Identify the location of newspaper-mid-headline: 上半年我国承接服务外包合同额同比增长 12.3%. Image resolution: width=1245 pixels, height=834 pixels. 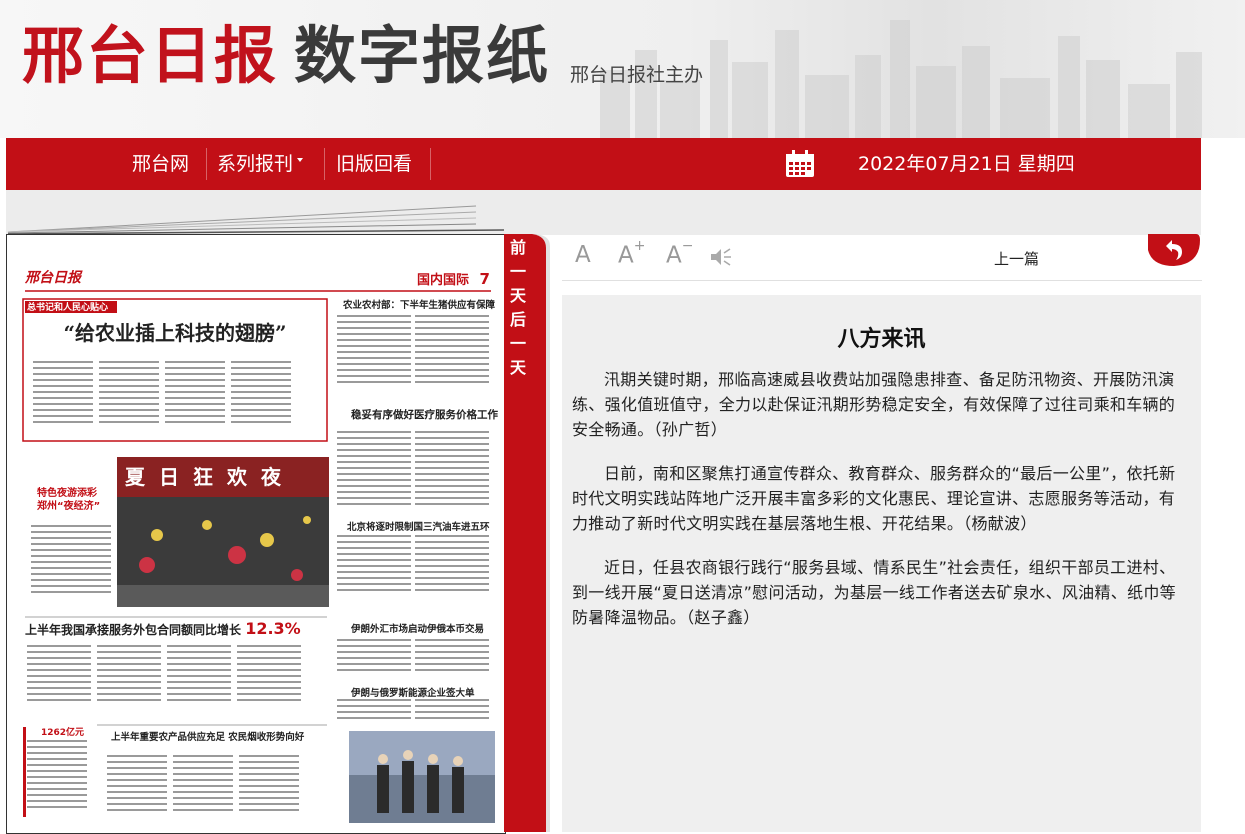
(163, 628).